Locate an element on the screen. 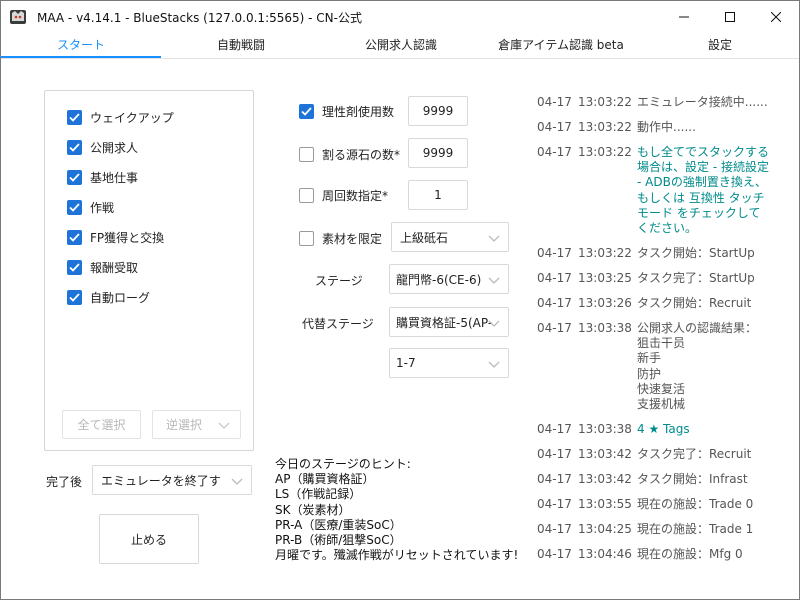 This screenshot has height=600, width=800. alt-stage-select: 購買資格証-5(AP- is located at coordinates (449, 322).